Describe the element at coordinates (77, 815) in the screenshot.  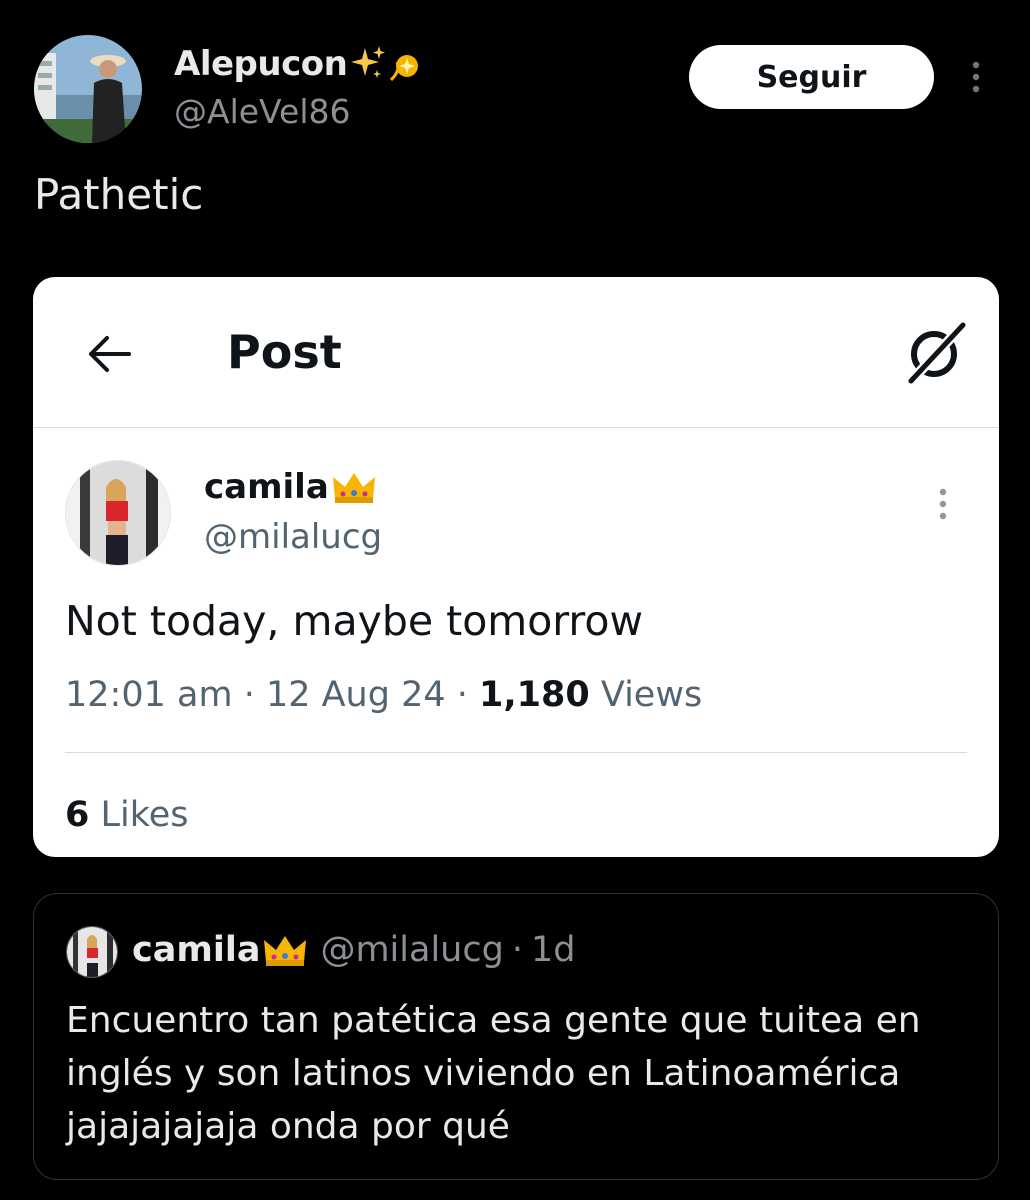
I see `likes-count: 6` at that location.